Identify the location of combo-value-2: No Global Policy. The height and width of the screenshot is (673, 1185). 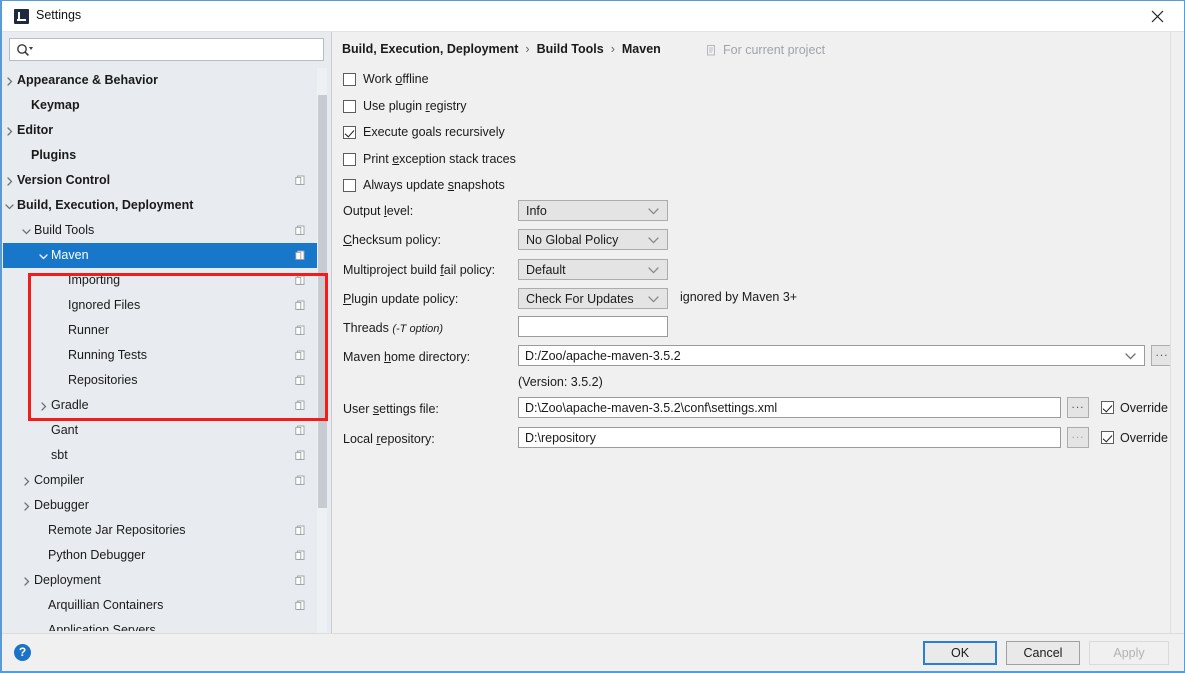
(572, 240).